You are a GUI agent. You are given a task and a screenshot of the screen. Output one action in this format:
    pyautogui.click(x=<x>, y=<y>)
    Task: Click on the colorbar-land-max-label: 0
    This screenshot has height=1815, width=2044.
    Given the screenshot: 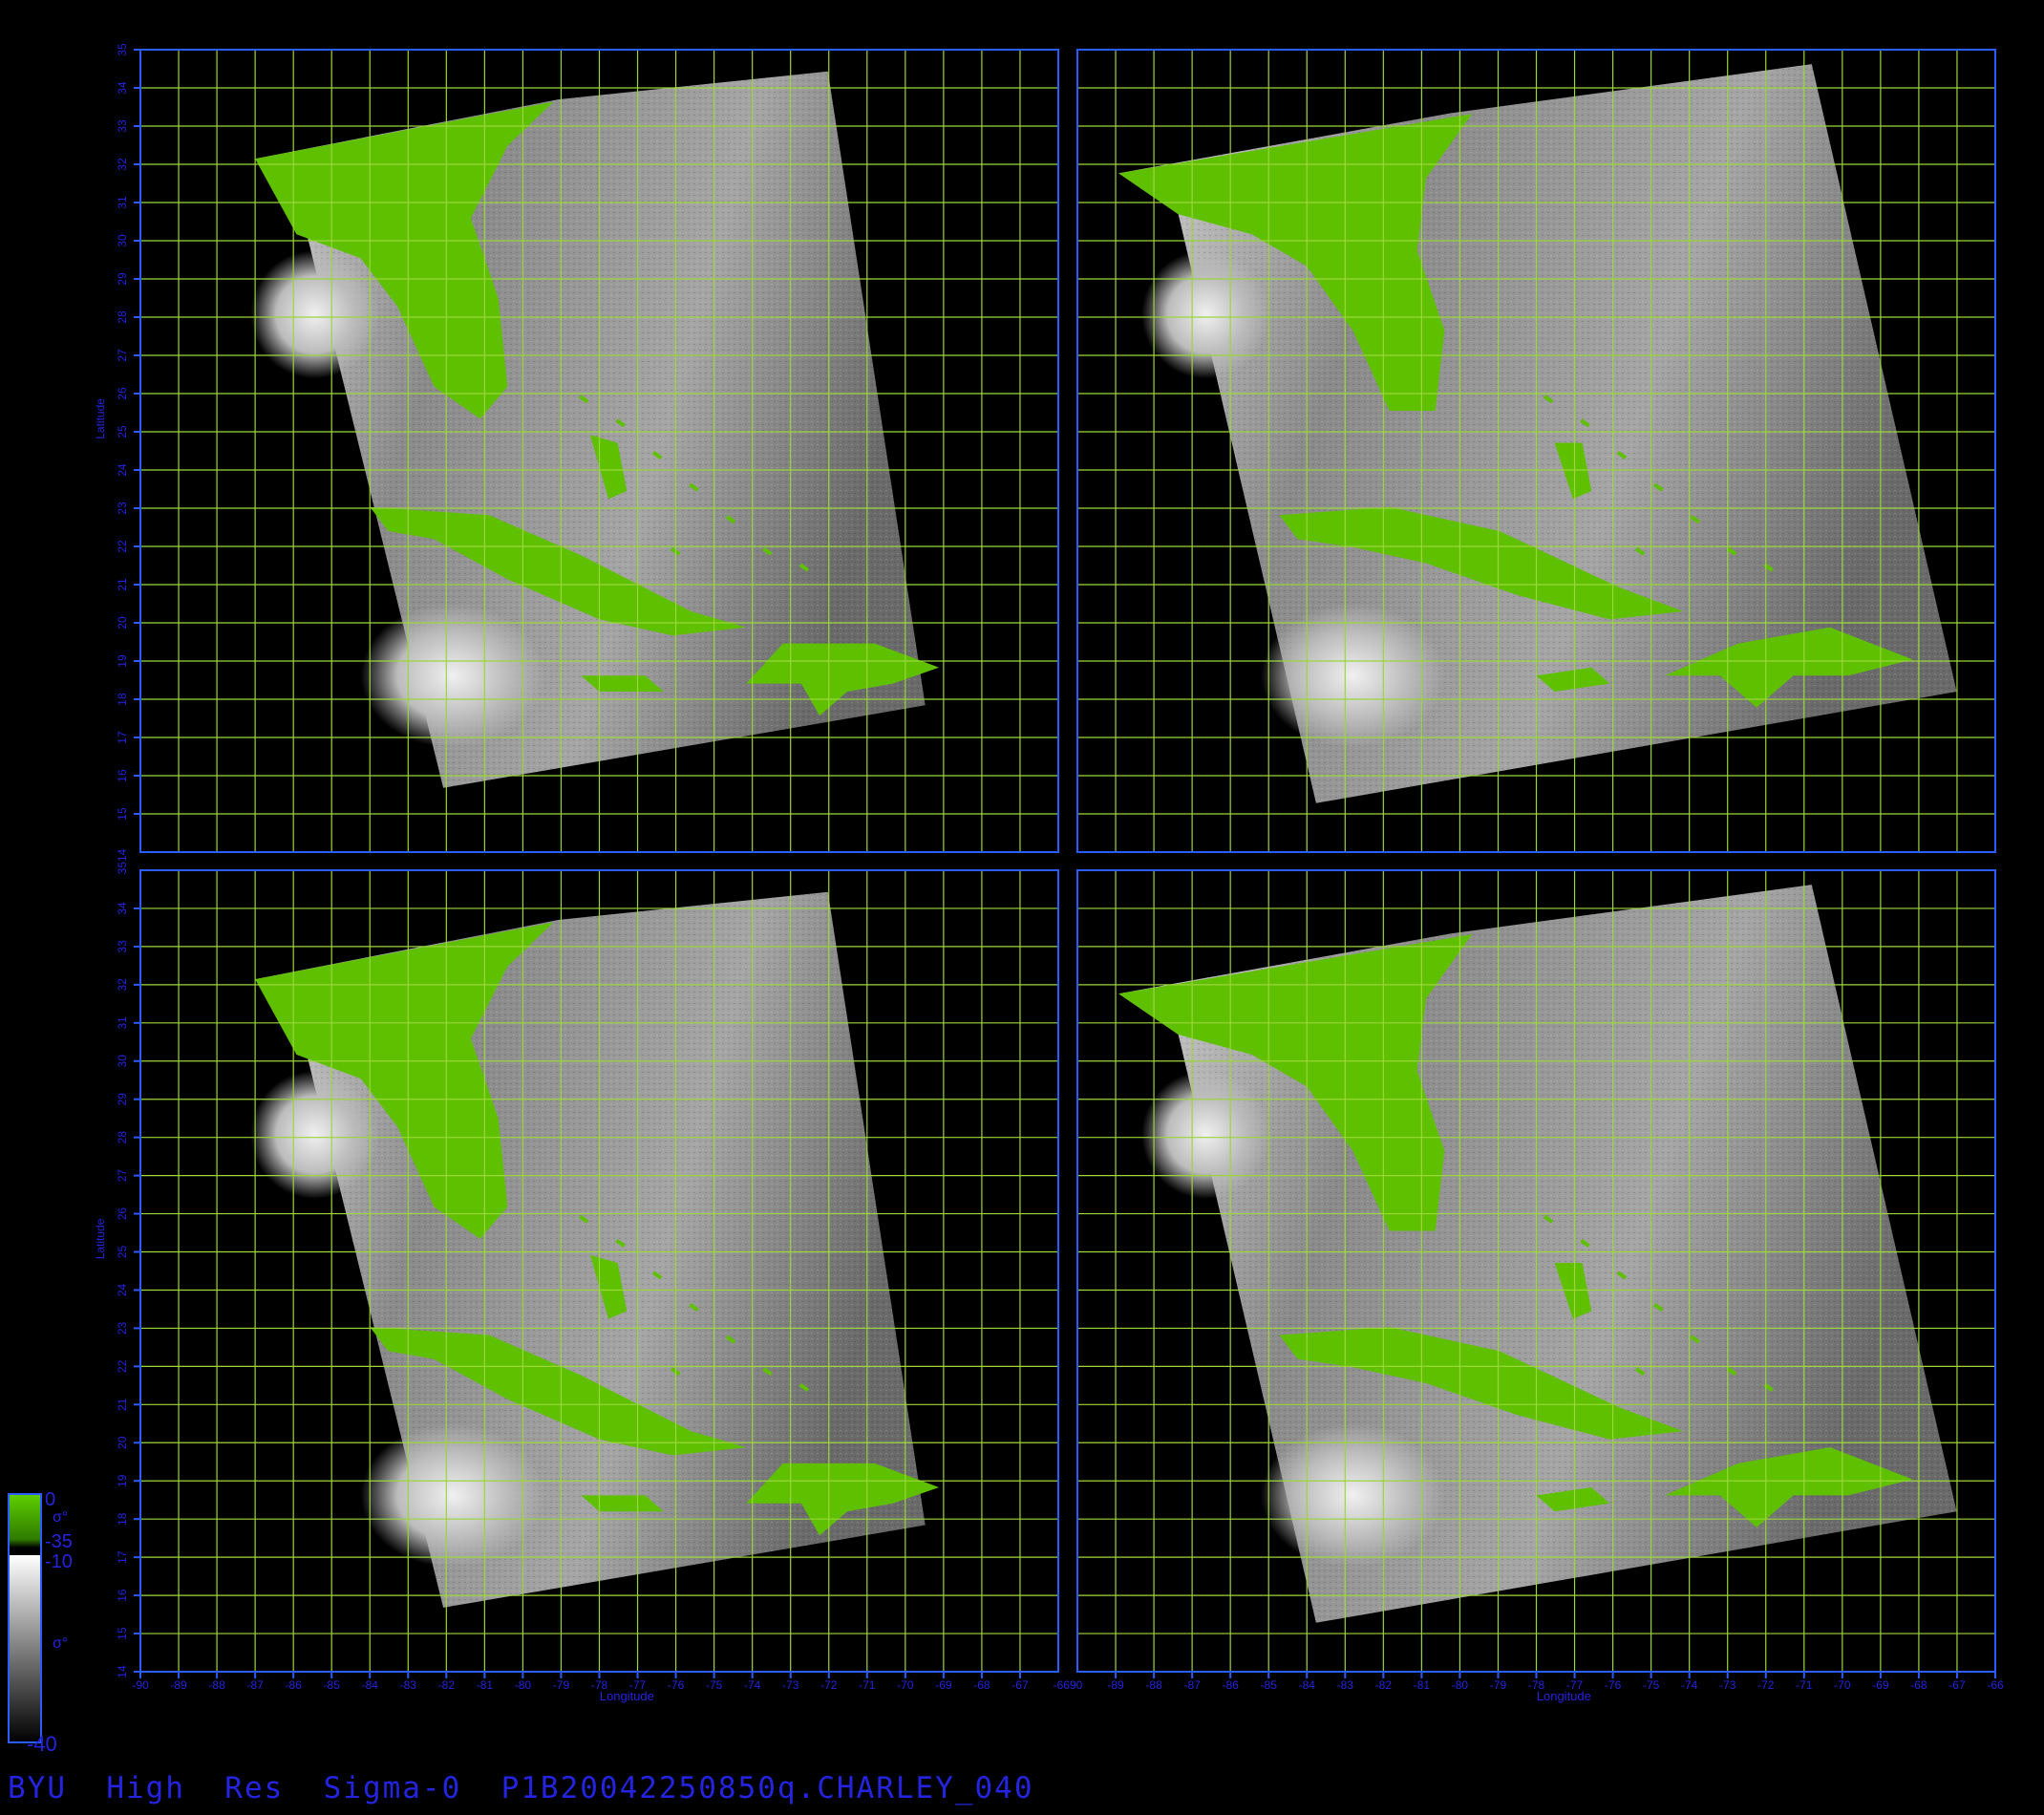 What is the action you would take?
    pyautogui.click(x=50, y=1499)
    